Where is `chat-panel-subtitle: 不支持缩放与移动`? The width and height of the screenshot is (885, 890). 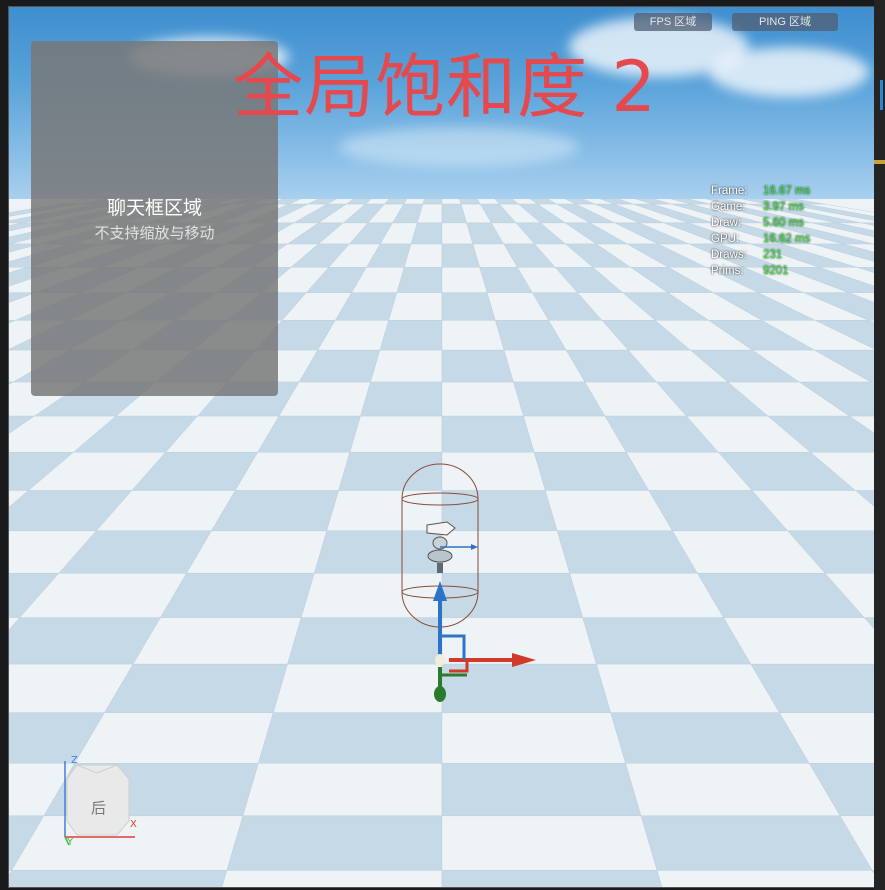
chat-panel-subtitle: 不支持缩放与移动 is located at coordinates (154, 233).